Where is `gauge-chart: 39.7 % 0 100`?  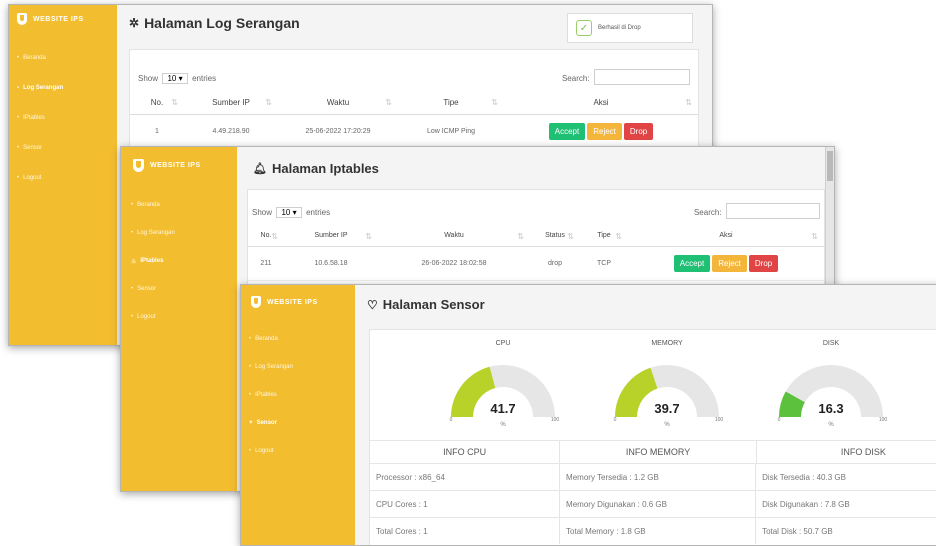
gauge-chart: 39.7 % 0 100 is located at coordinates (668, 396).